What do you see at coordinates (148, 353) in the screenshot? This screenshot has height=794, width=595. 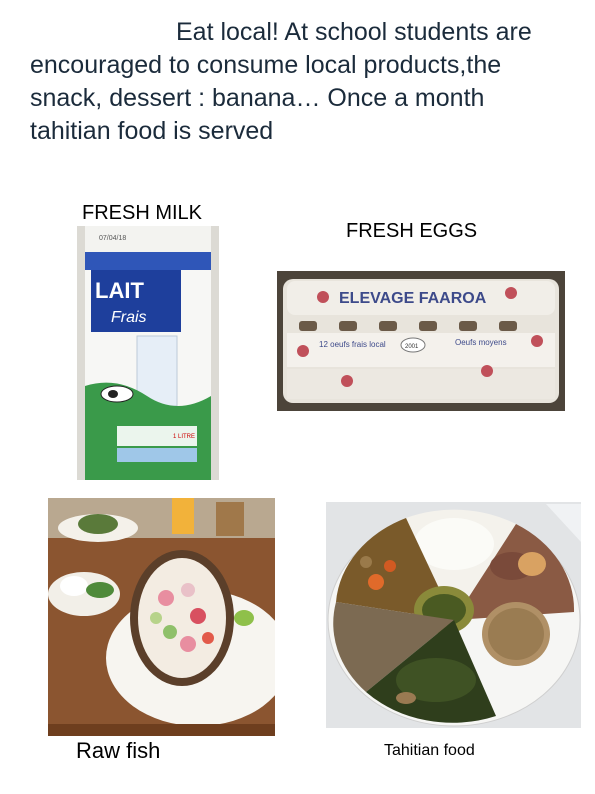 I see `milk-carton-photo: 07/04/18 LAIT Frais 1 LITRE` at bounding box center [148, 353].